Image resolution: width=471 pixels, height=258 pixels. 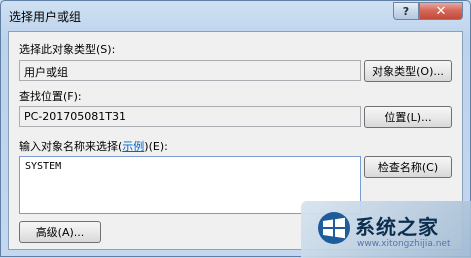 What do you see at coordinates (133, 146) in the screenshot?
I see `examples-link: 示例` at bounding box center [133, 146].